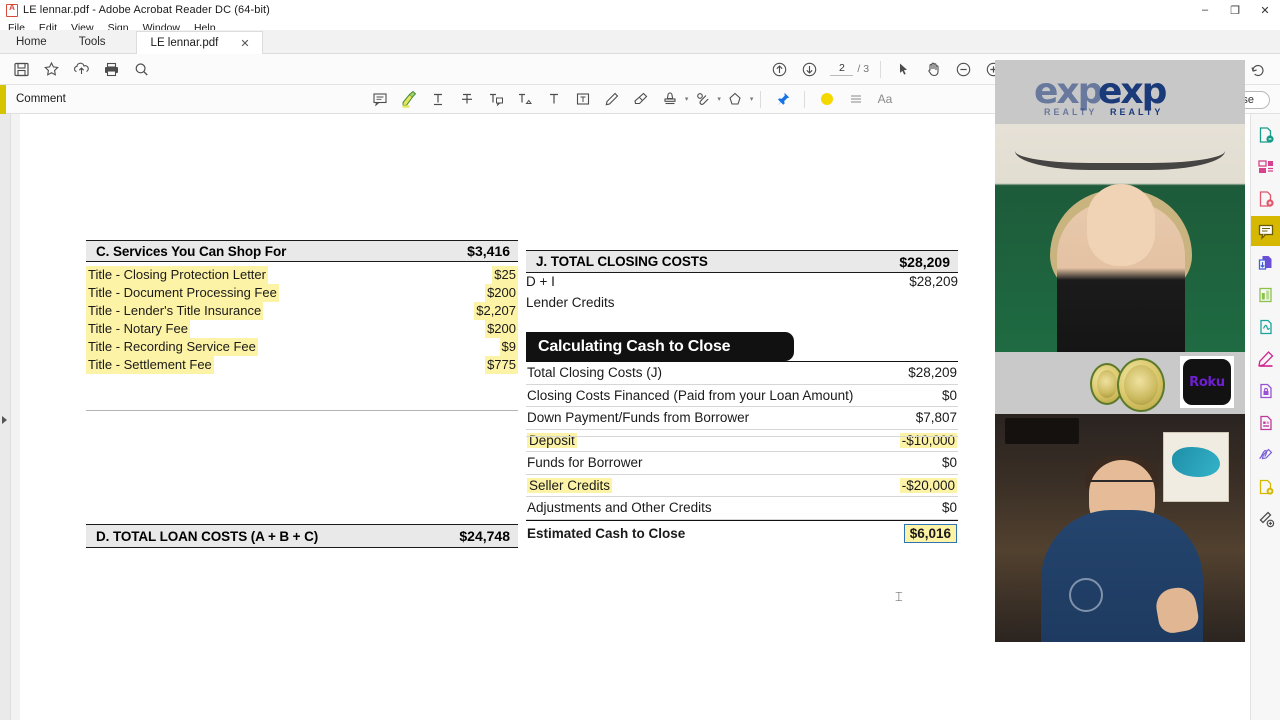 The image size is (1280, 720). I want to click on fee-value: $775, so click(501, 365).